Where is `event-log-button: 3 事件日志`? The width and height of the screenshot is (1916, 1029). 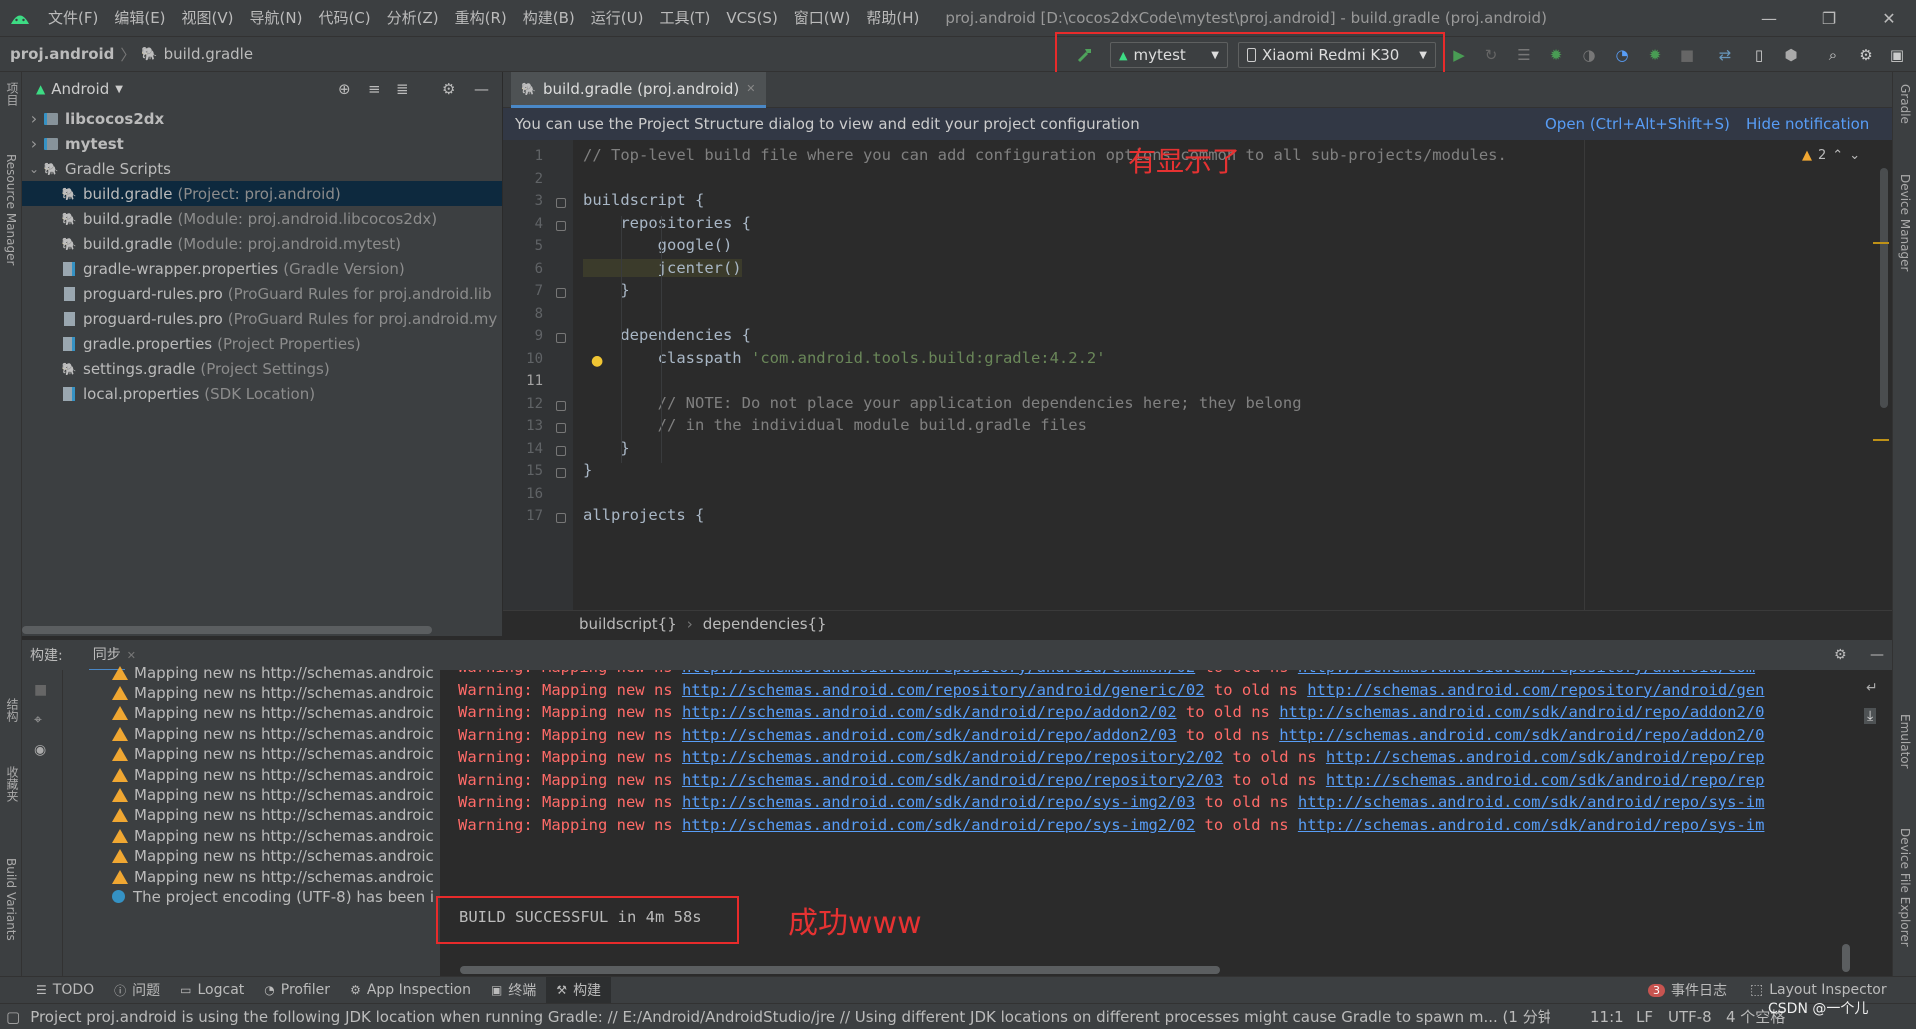 event-log-button: 3 事件日志 is located at coordinates (1687, 990).